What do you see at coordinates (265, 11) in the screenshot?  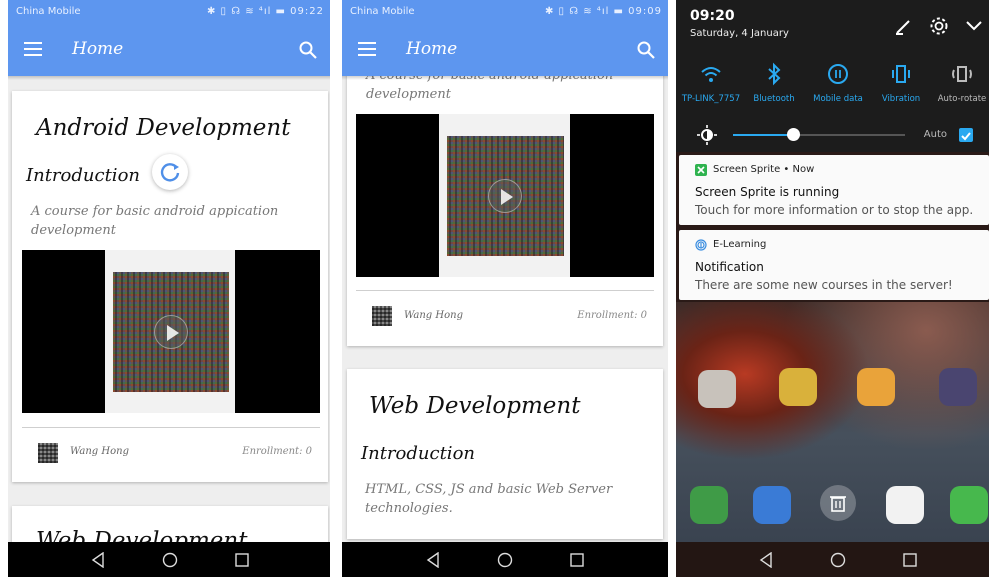 I see `system-status-icons: ✱ ▯ ☊ ≋ ⁴ıl ▬ 09:22` at bounding box center [265, 11].